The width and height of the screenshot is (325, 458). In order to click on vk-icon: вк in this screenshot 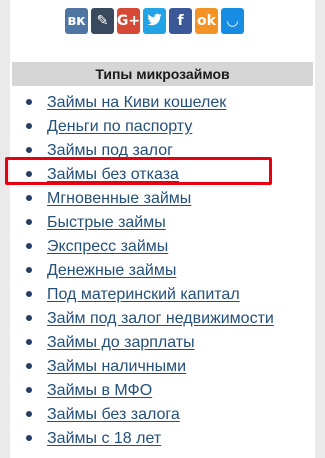, I will do `click(76, 21)`.